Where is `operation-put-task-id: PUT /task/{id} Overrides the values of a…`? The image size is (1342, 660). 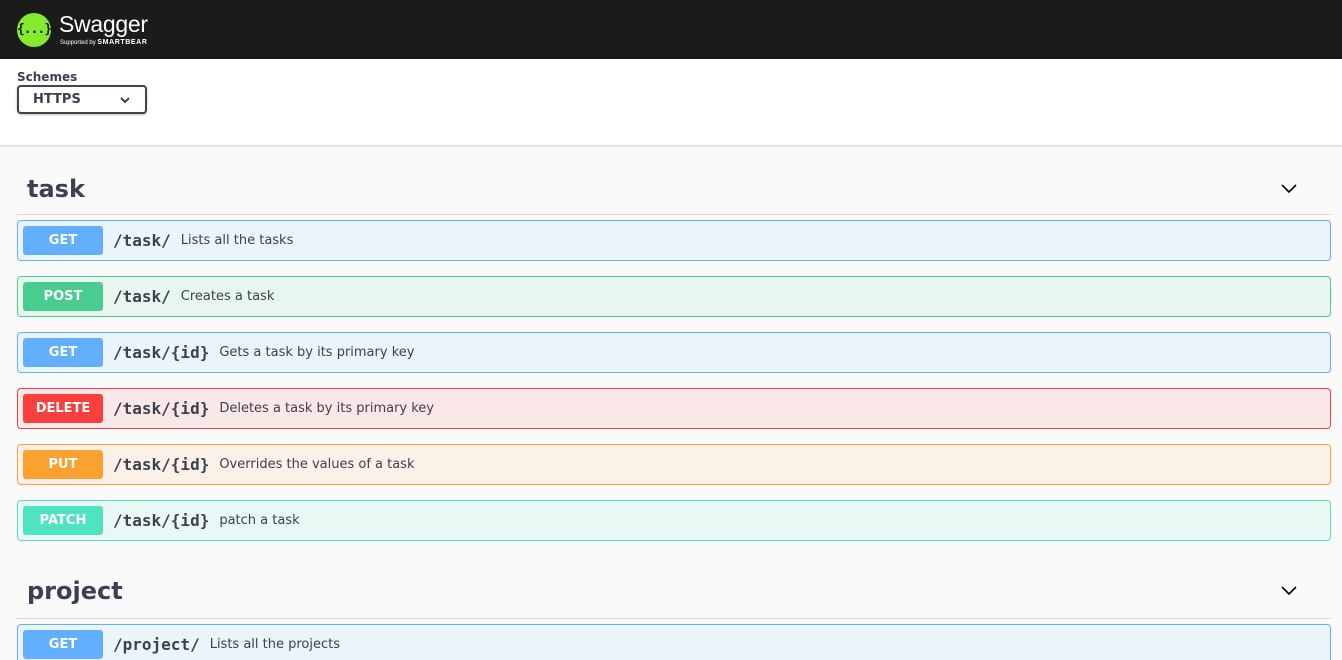 operation-put-task-id: PUT /task/{id} Overrides the values of a… is located at coordinates (674, 464).